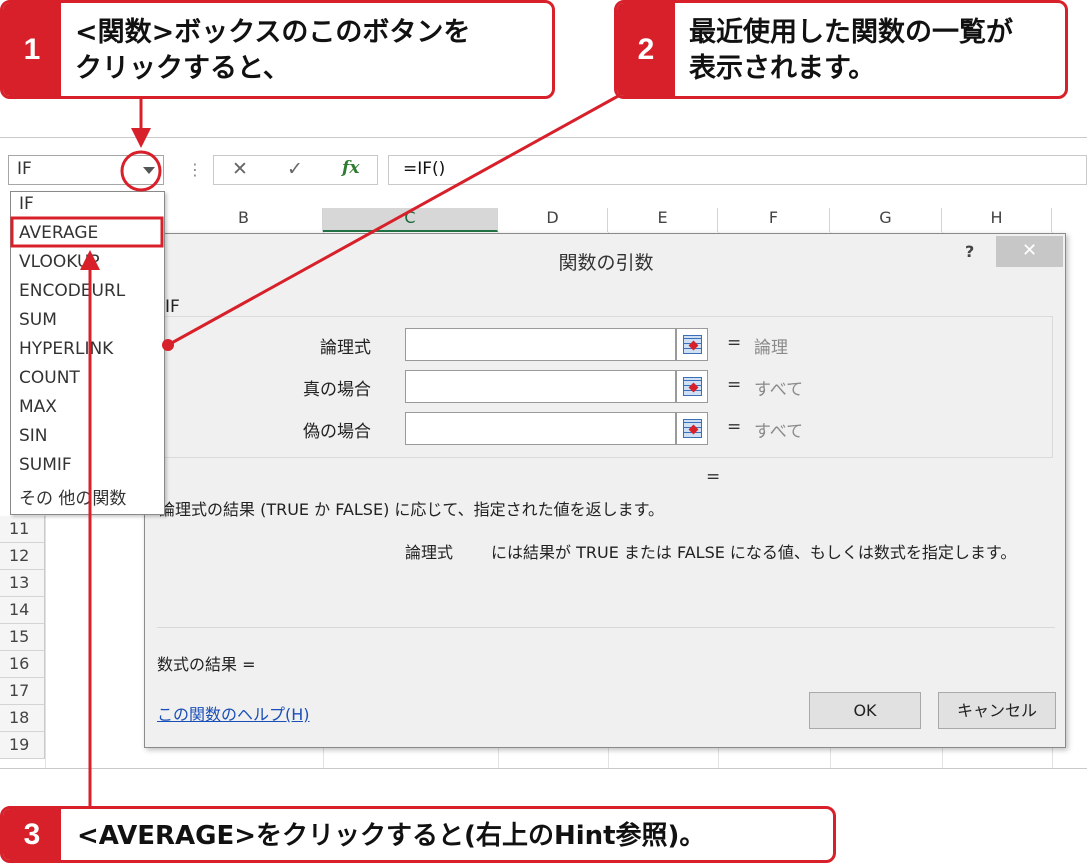  I want to click on function-item-hyperlink: HYPERLINK, so click(87, 351).